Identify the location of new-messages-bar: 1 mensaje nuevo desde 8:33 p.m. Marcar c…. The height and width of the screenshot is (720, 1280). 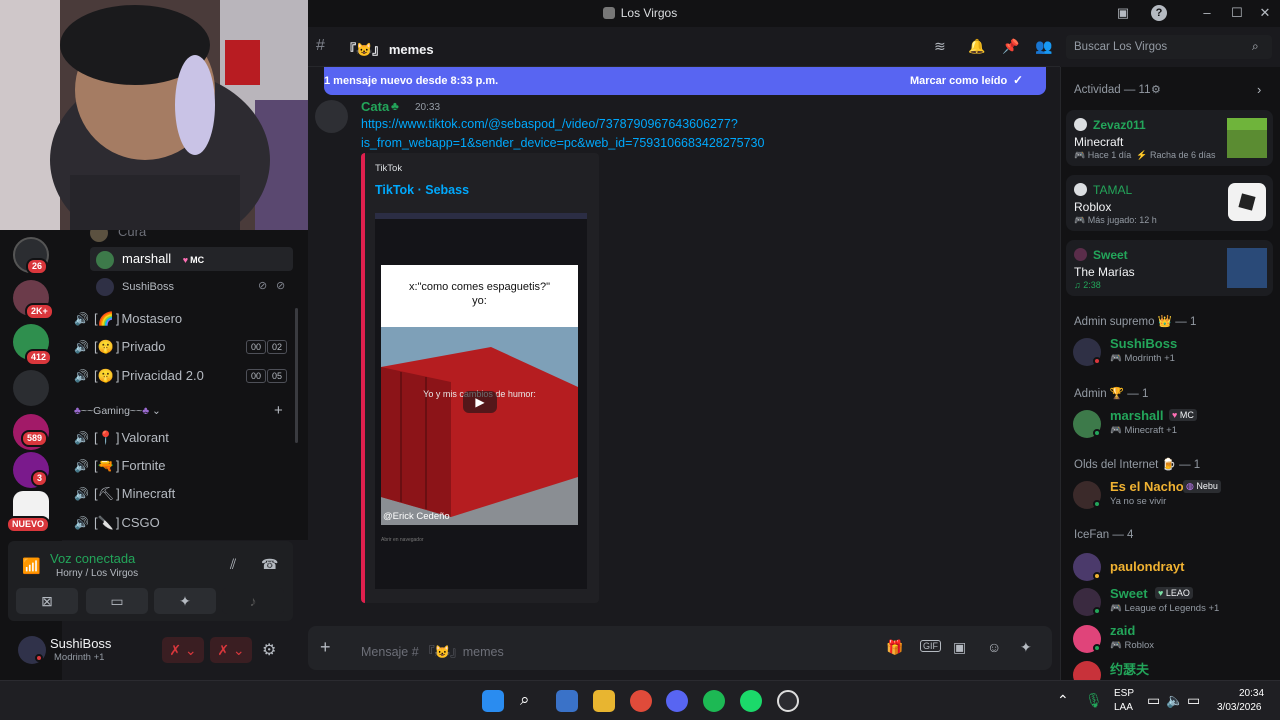
(685, 81).